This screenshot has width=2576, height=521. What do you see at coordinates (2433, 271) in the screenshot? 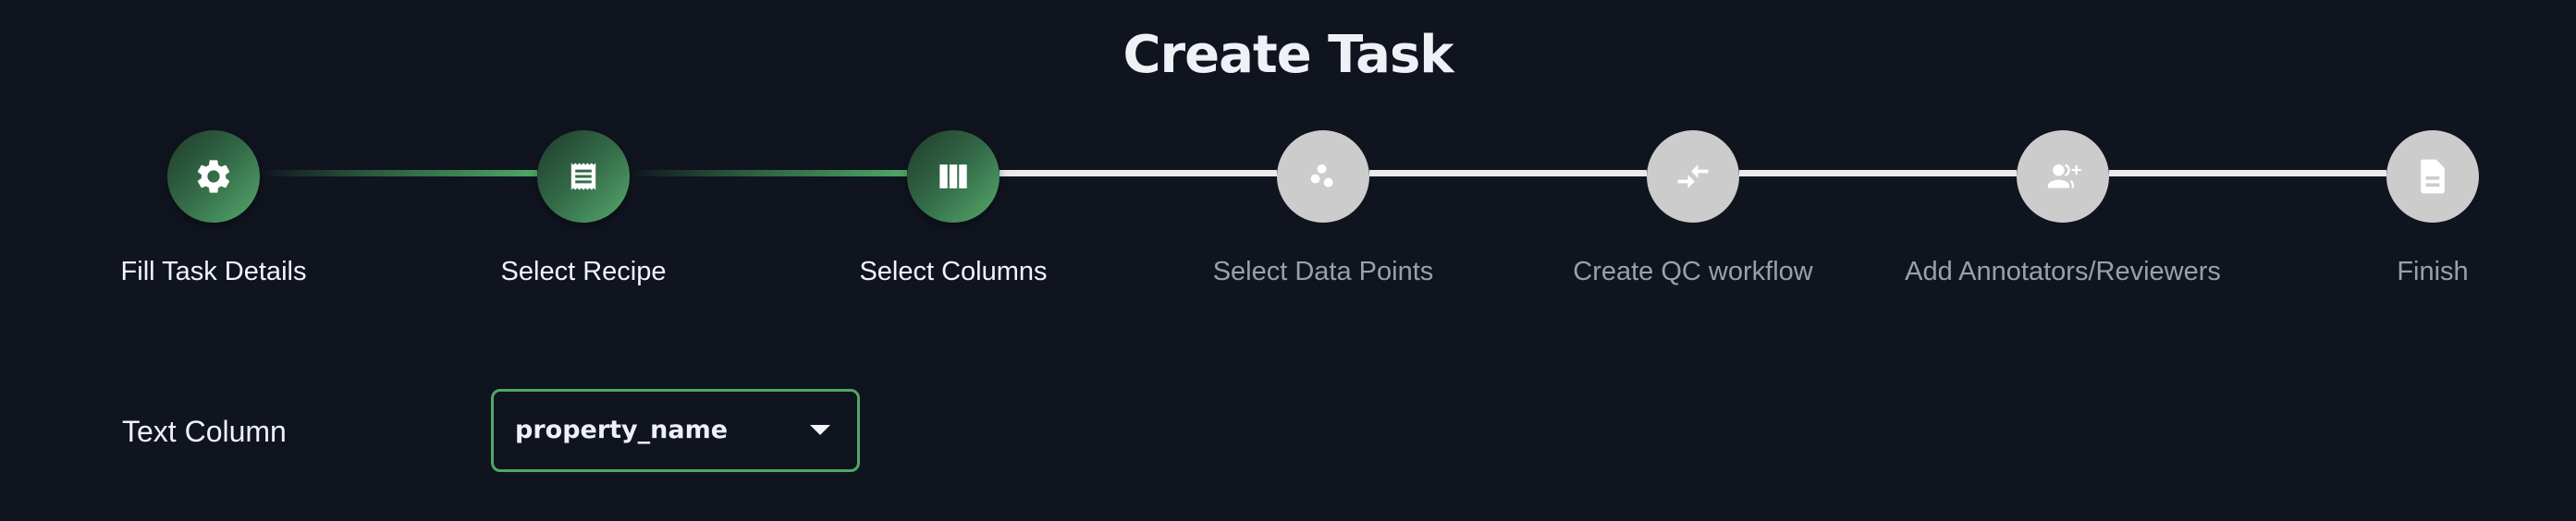
I see `step-label: Finish` at bounding box center [2433, 271].